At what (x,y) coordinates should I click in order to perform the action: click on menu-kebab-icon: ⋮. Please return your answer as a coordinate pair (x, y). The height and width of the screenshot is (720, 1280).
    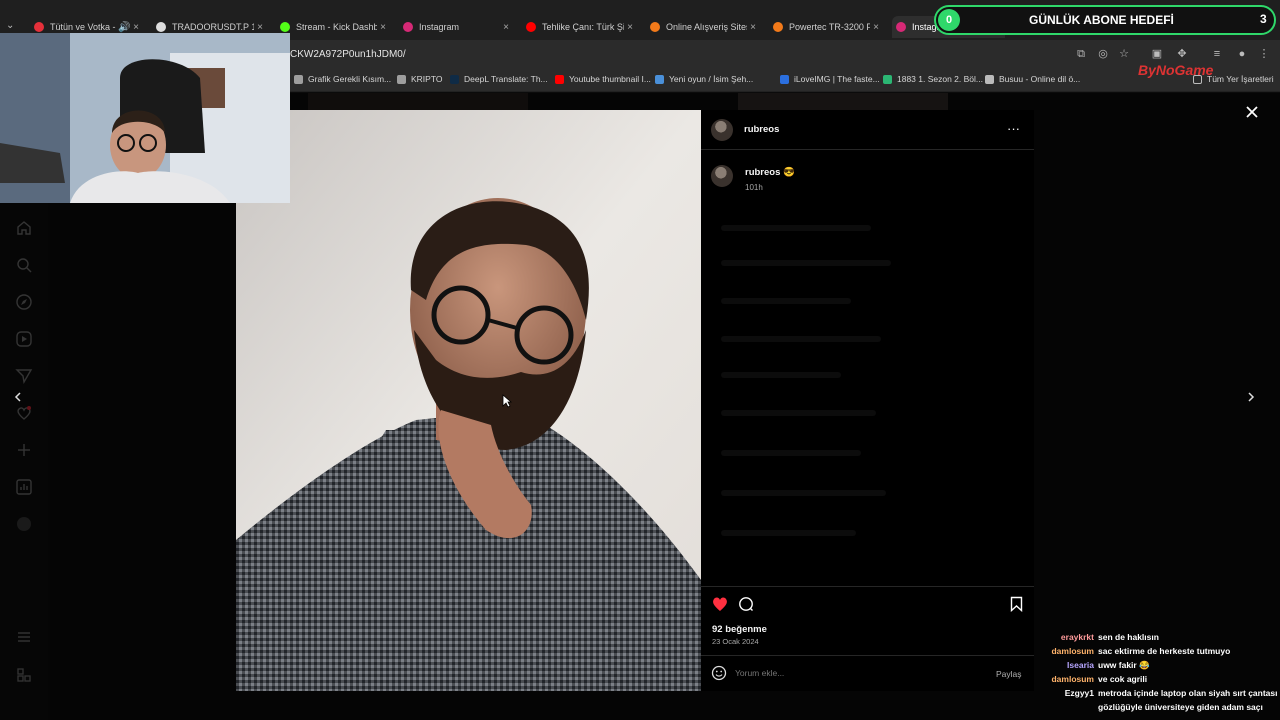
    Looking at the image, I should click on (1264, 54).